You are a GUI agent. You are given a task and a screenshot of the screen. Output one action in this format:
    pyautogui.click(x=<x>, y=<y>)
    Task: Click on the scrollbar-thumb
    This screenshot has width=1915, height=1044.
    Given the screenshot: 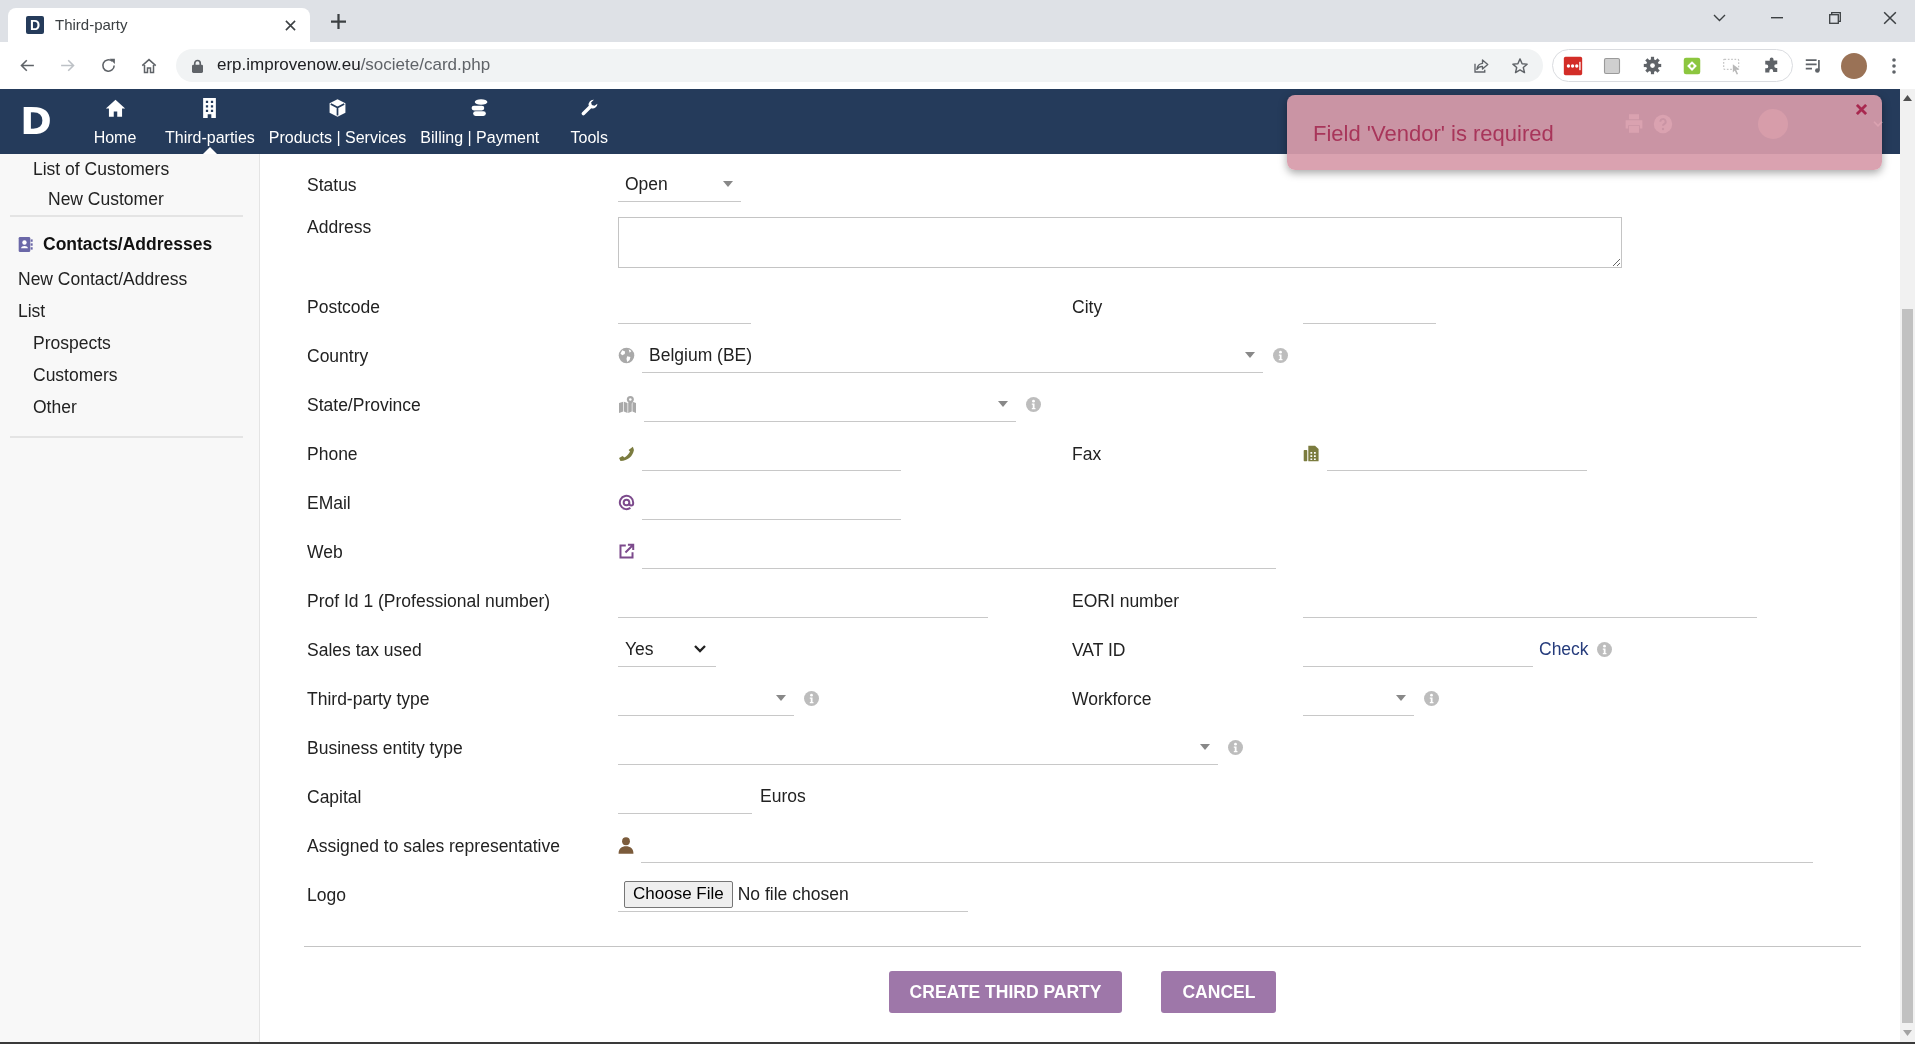 What is the action you would take?
    pyautogui.click(x=1907, y=666)
    